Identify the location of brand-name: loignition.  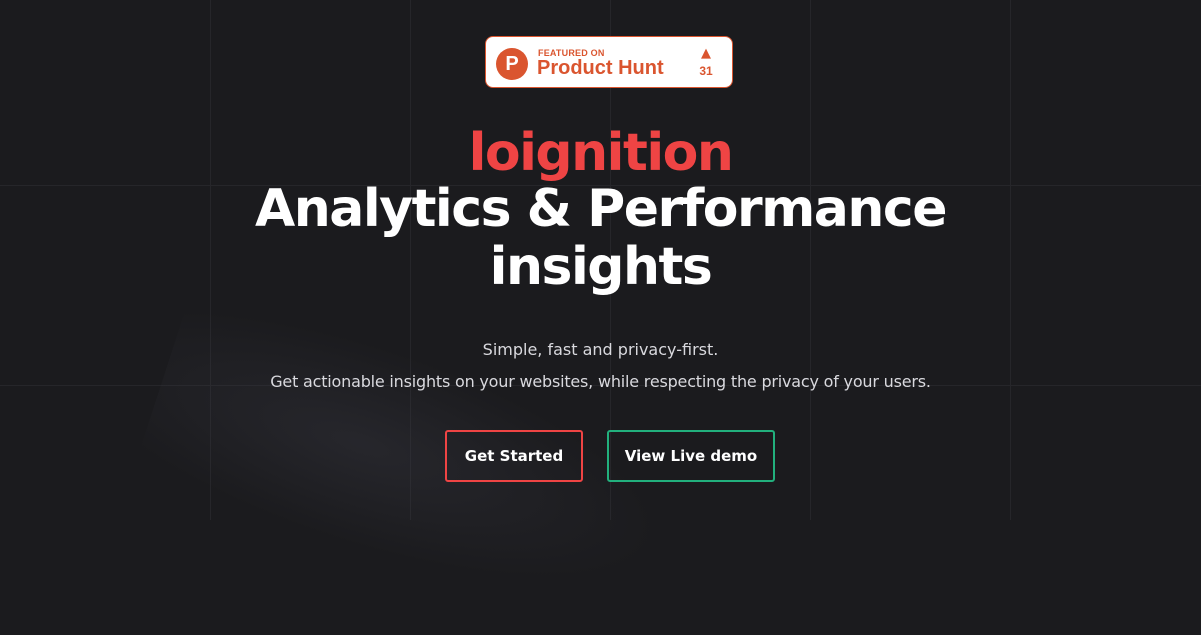
(601, 153).